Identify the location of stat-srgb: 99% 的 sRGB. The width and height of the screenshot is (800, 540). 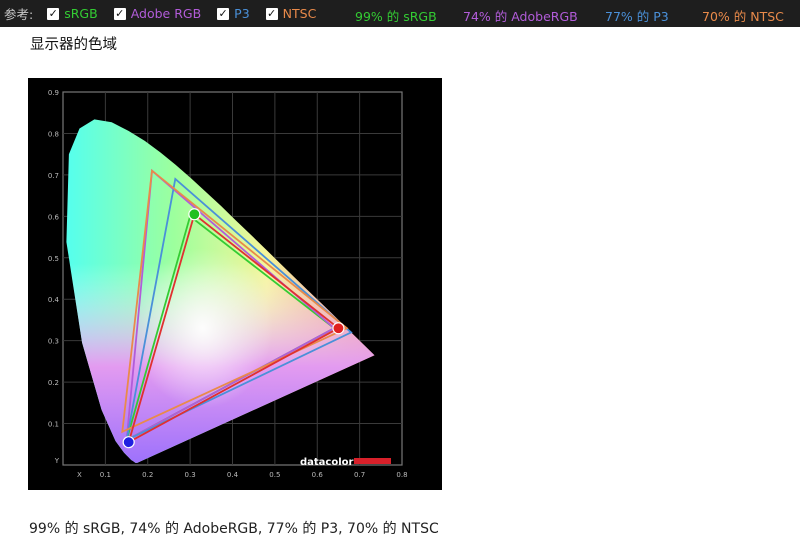
(396, 16).